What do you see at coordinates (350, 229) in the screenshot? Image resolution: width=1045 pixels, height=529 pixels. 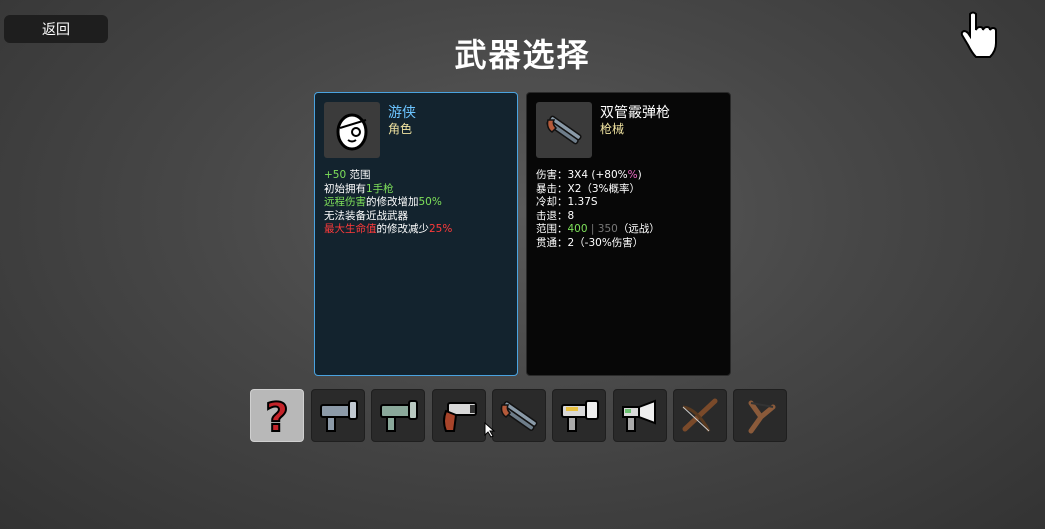 I see `character-segment: 最大生命值` at bounding box center [350, 229].